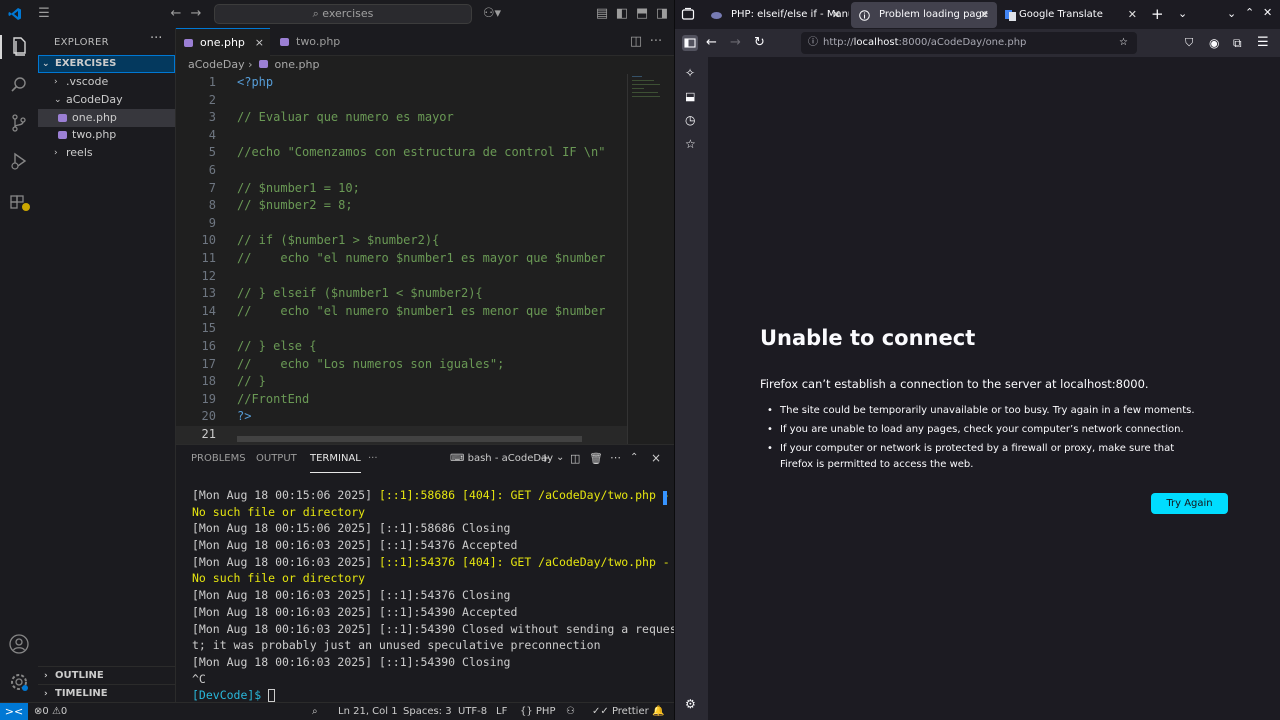 The height and width of the screenshot is (720, 1280). I want to click on code-line: 16 // } else {, so click(402, 347).